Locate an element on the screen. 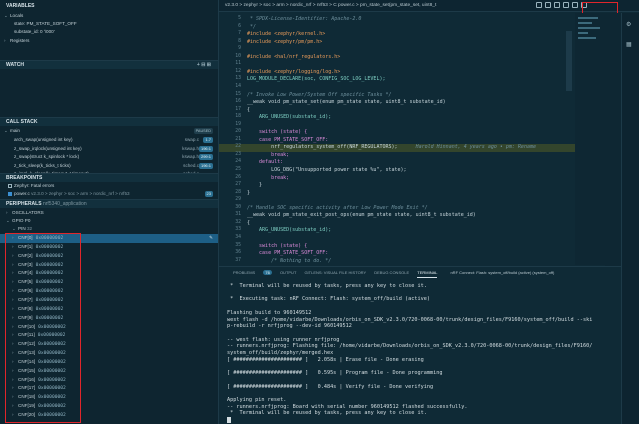  breakpoint-fatal-errors: Zephyr: Fatal errors is located at coordinates (109, 186).